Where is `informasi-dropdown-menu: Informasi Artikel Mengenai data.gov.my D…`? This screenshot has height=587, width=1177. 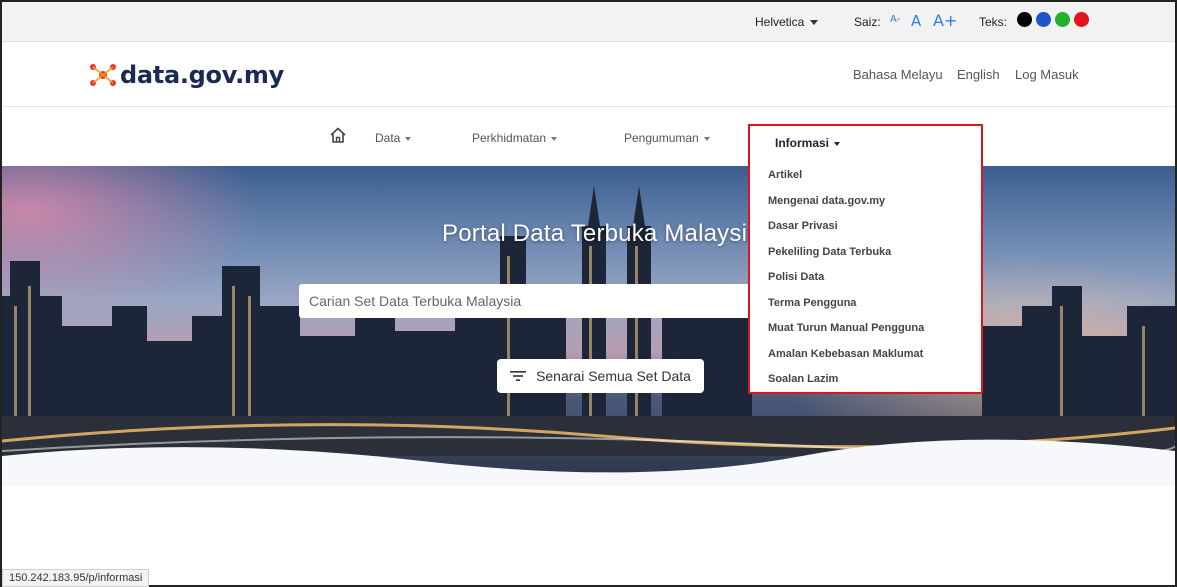 informasi-dropdown-menu: Informasi Artikel Mengenai data.gov.my D… is located at coordinates (865, 259).